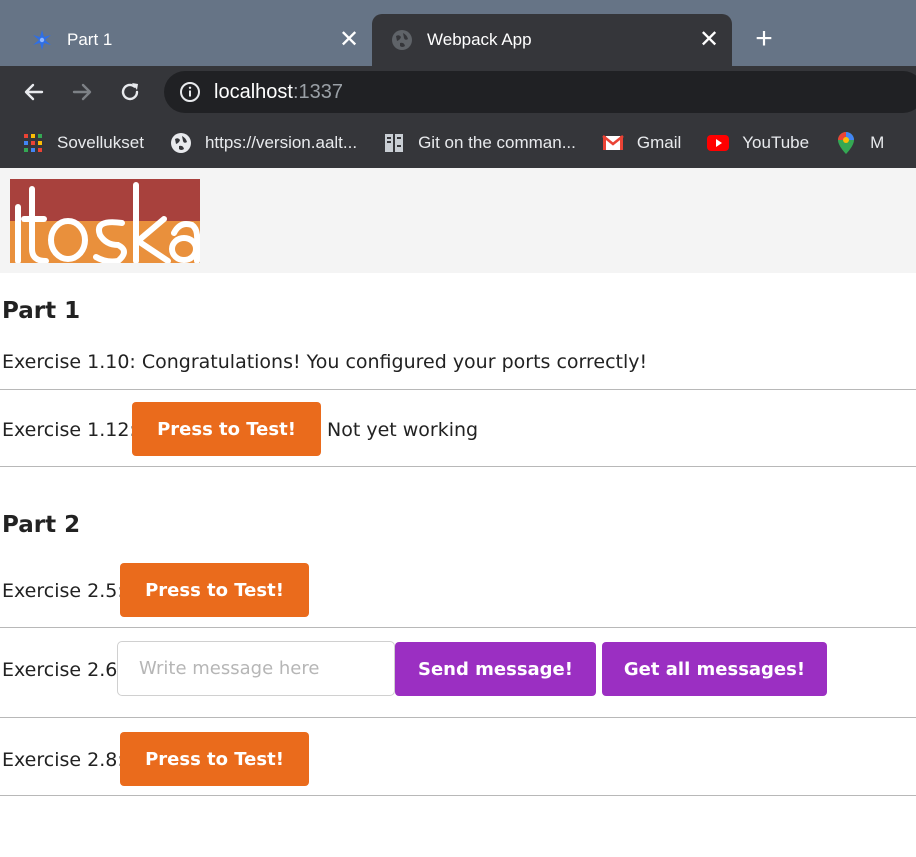  What do you see at coordinates (540, 92) in the screenshot?
I see `address-bar: localhost:1337` at bounding box center [540, 92].